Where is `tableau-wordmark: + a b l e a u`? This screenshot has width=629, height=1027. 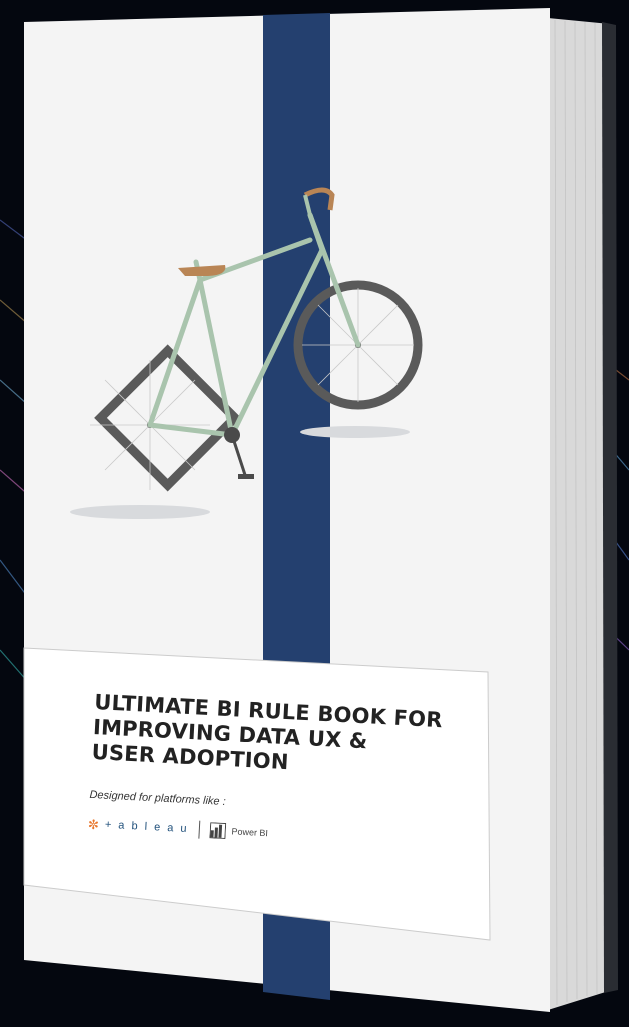
tableau-wordmark: + a b l e a u is located at coordinates (146, 827).